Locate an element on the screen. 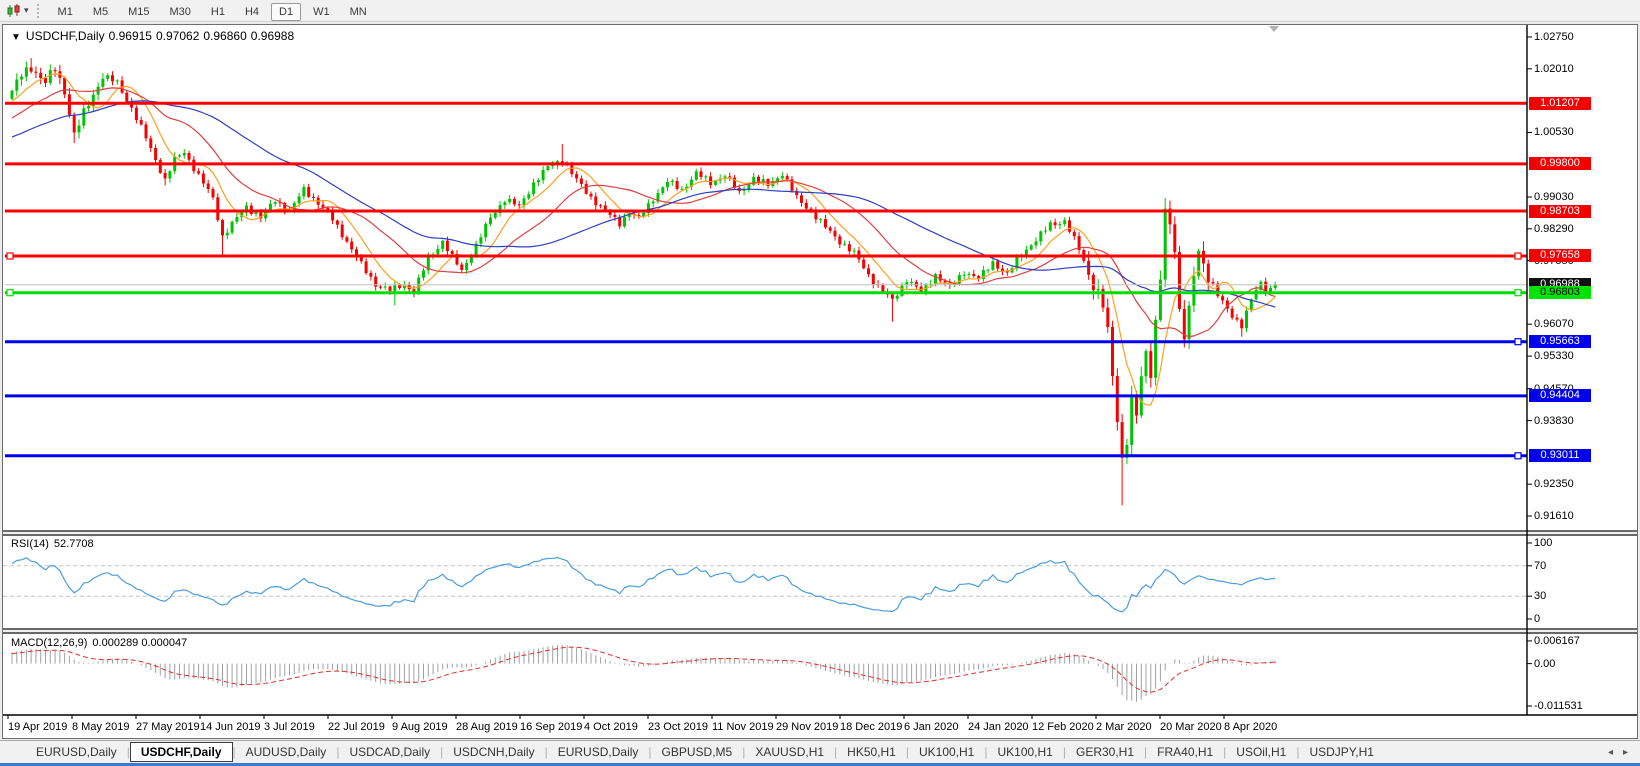 Image resolution: width=1640 pixels, height=766 pixels. price-tick-label: 0.98290 is located at coordinates (1554, 229).